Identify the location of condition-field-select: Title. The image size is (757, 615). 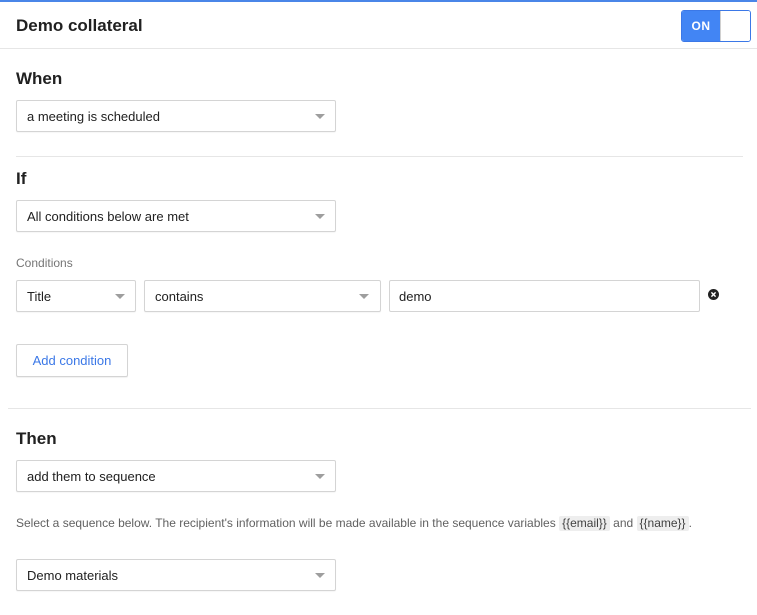
(76, 296).